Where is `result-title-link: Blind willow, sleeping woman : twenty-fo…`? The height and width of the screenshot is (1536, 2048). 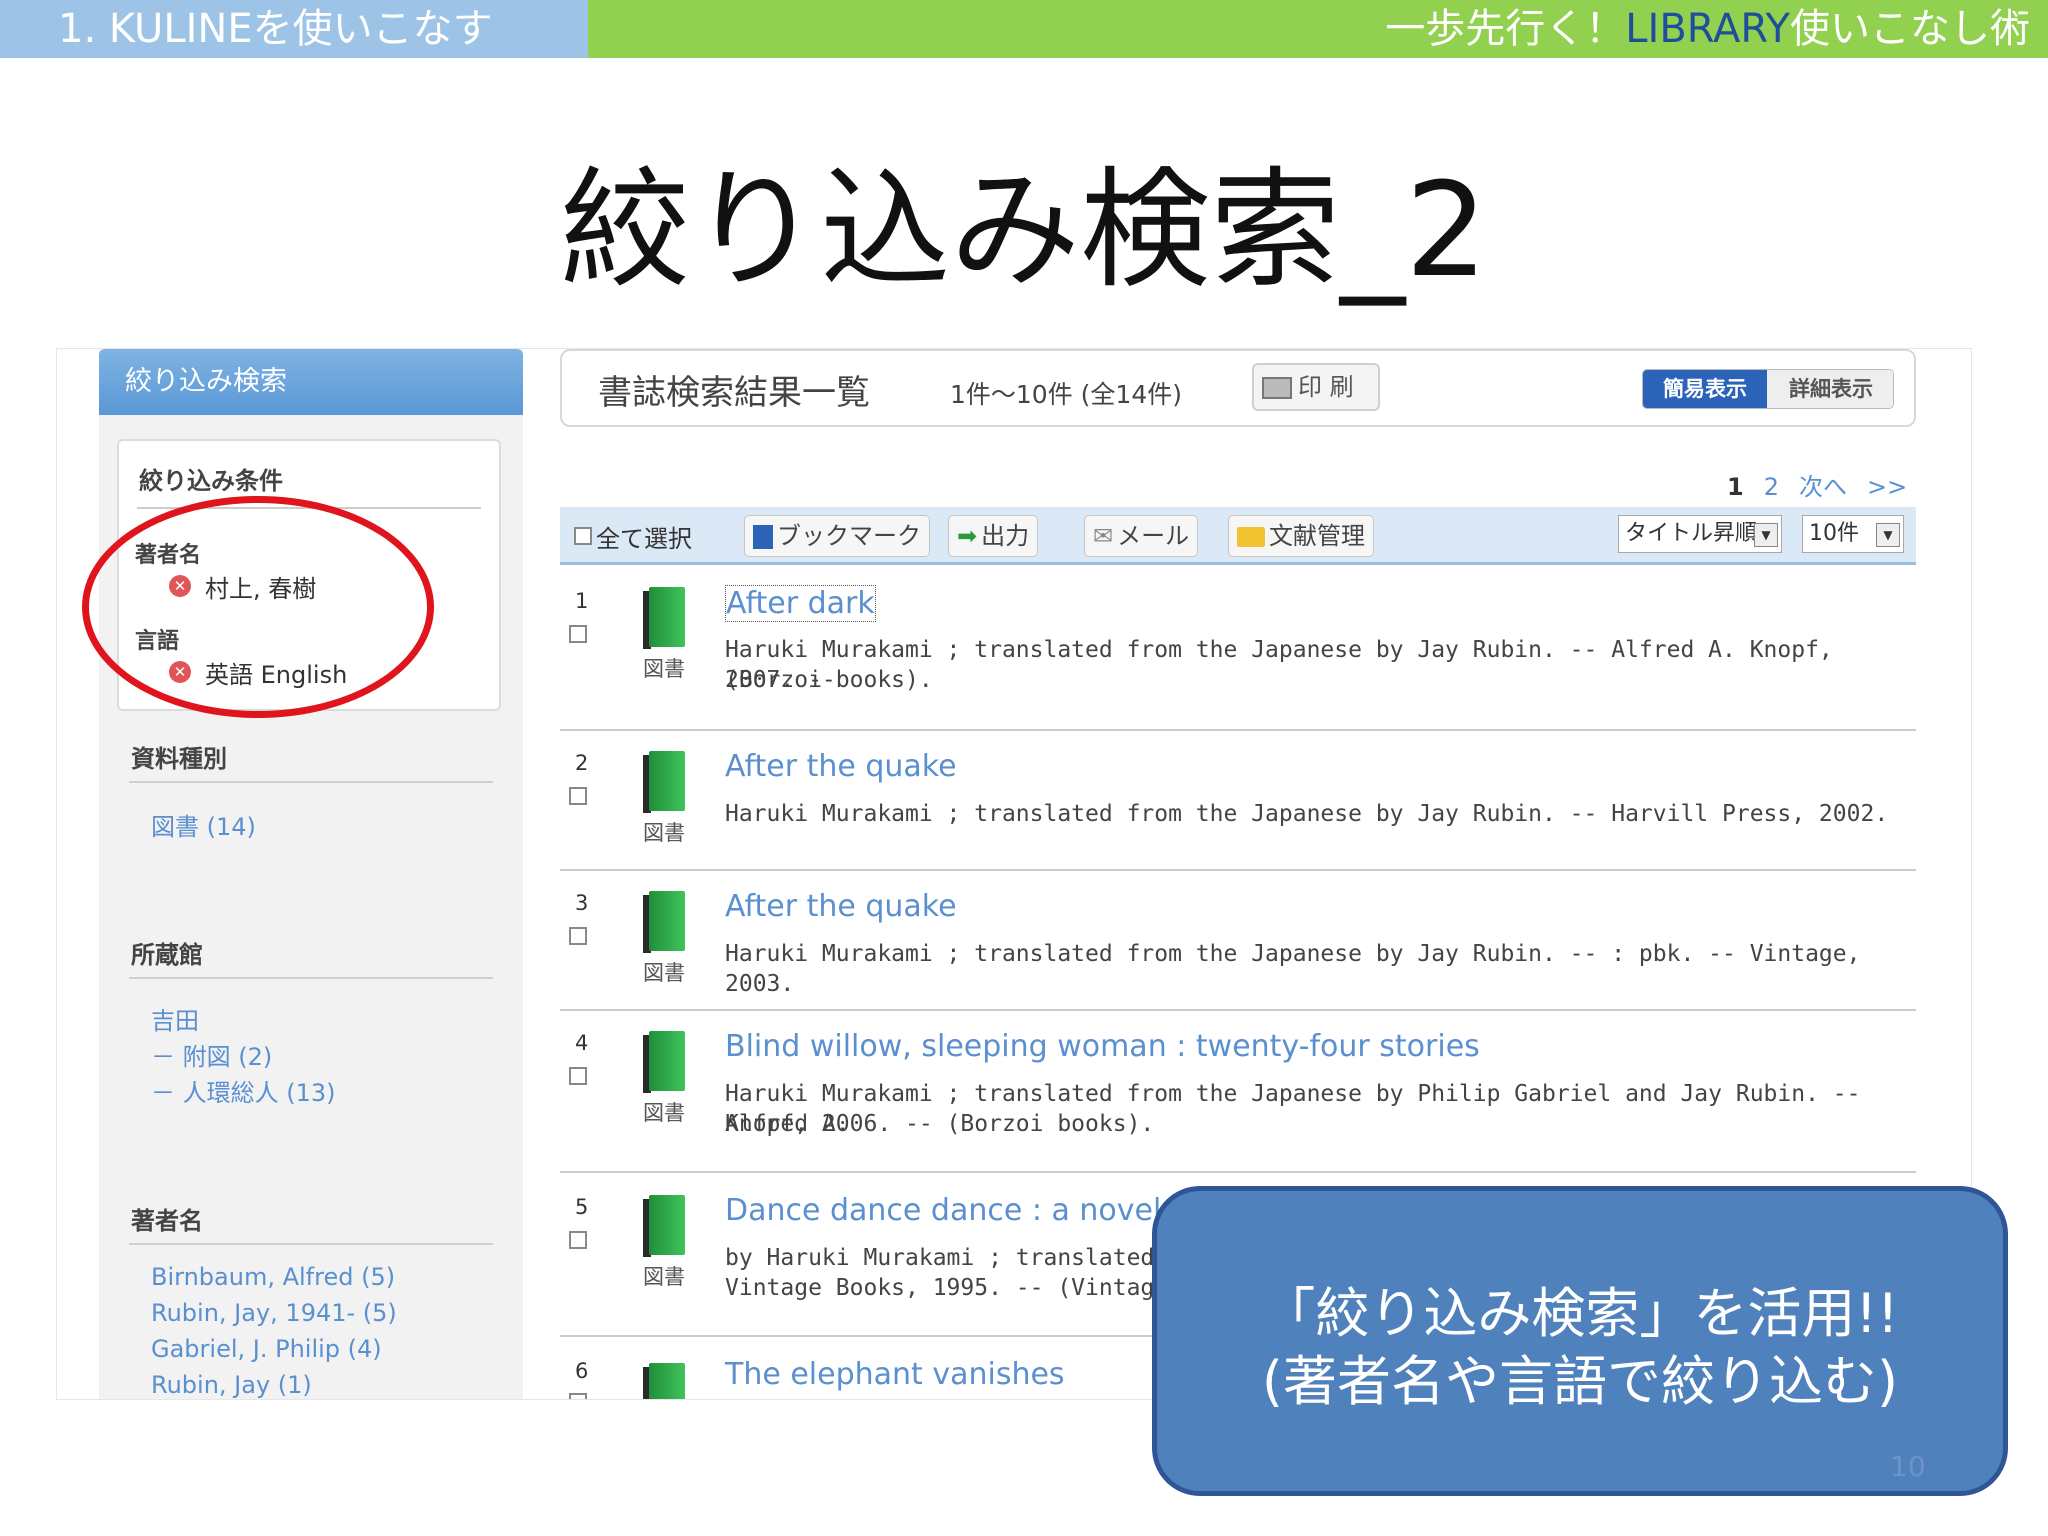 result-title-link: Blind willow, sleeping woman : twenty-fo… is located at coordinates (1102, 1046).